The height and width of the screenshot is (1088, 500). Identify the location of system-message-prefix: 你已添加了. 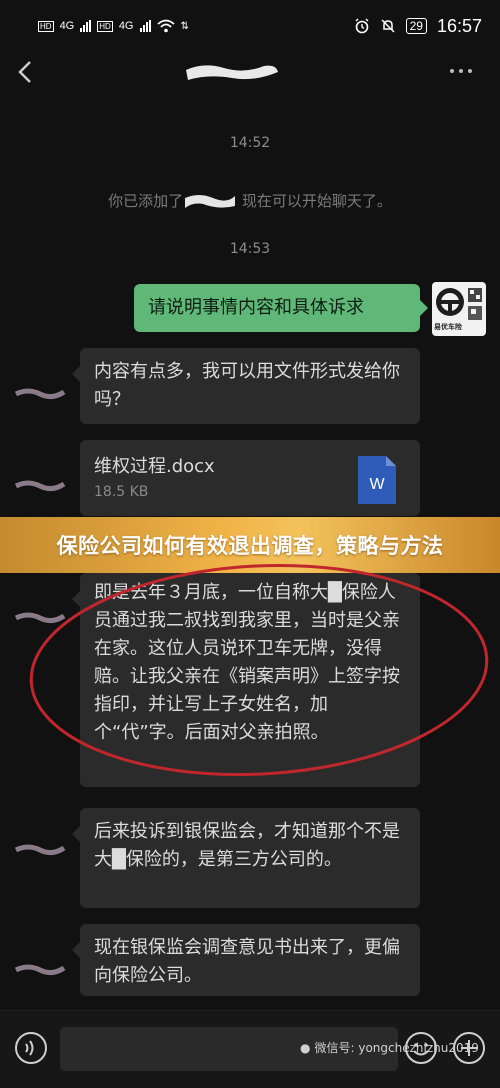
(146, 201).